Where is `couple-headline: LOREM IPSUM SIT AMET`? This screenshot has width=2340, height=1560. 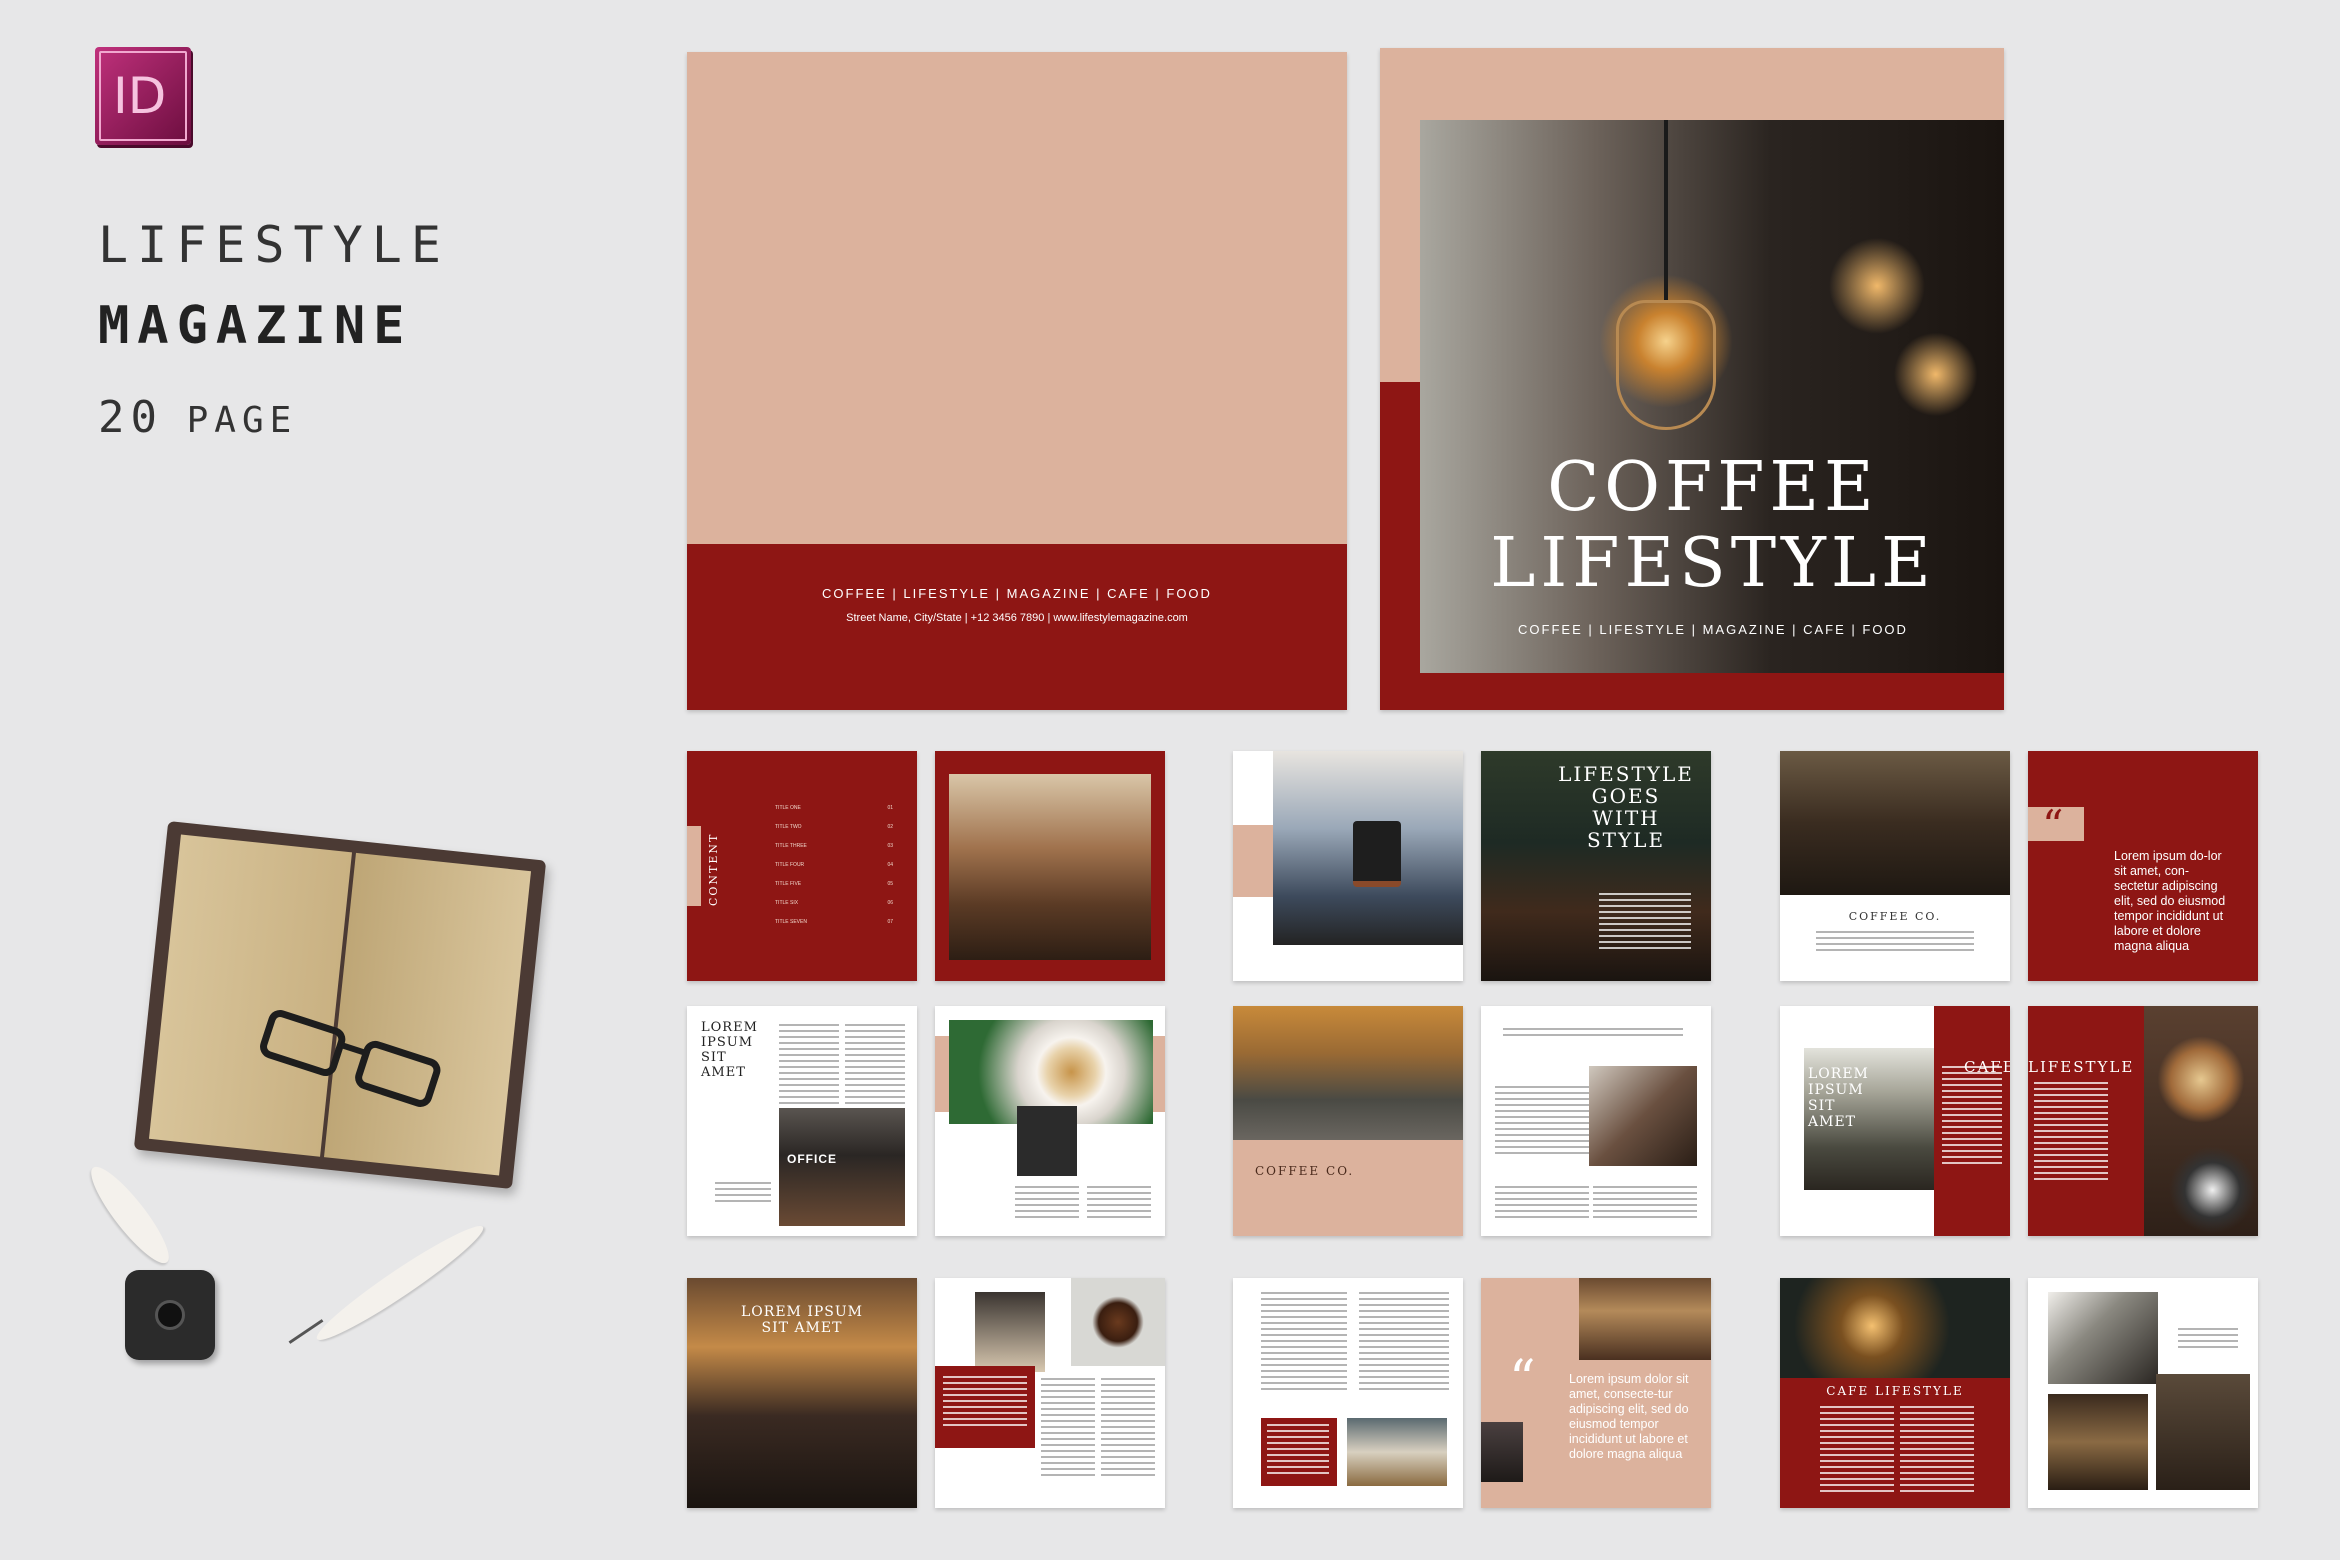
couple-headline: LOREM IPSUM SIT AMET is located at coordinates (802, 1320).